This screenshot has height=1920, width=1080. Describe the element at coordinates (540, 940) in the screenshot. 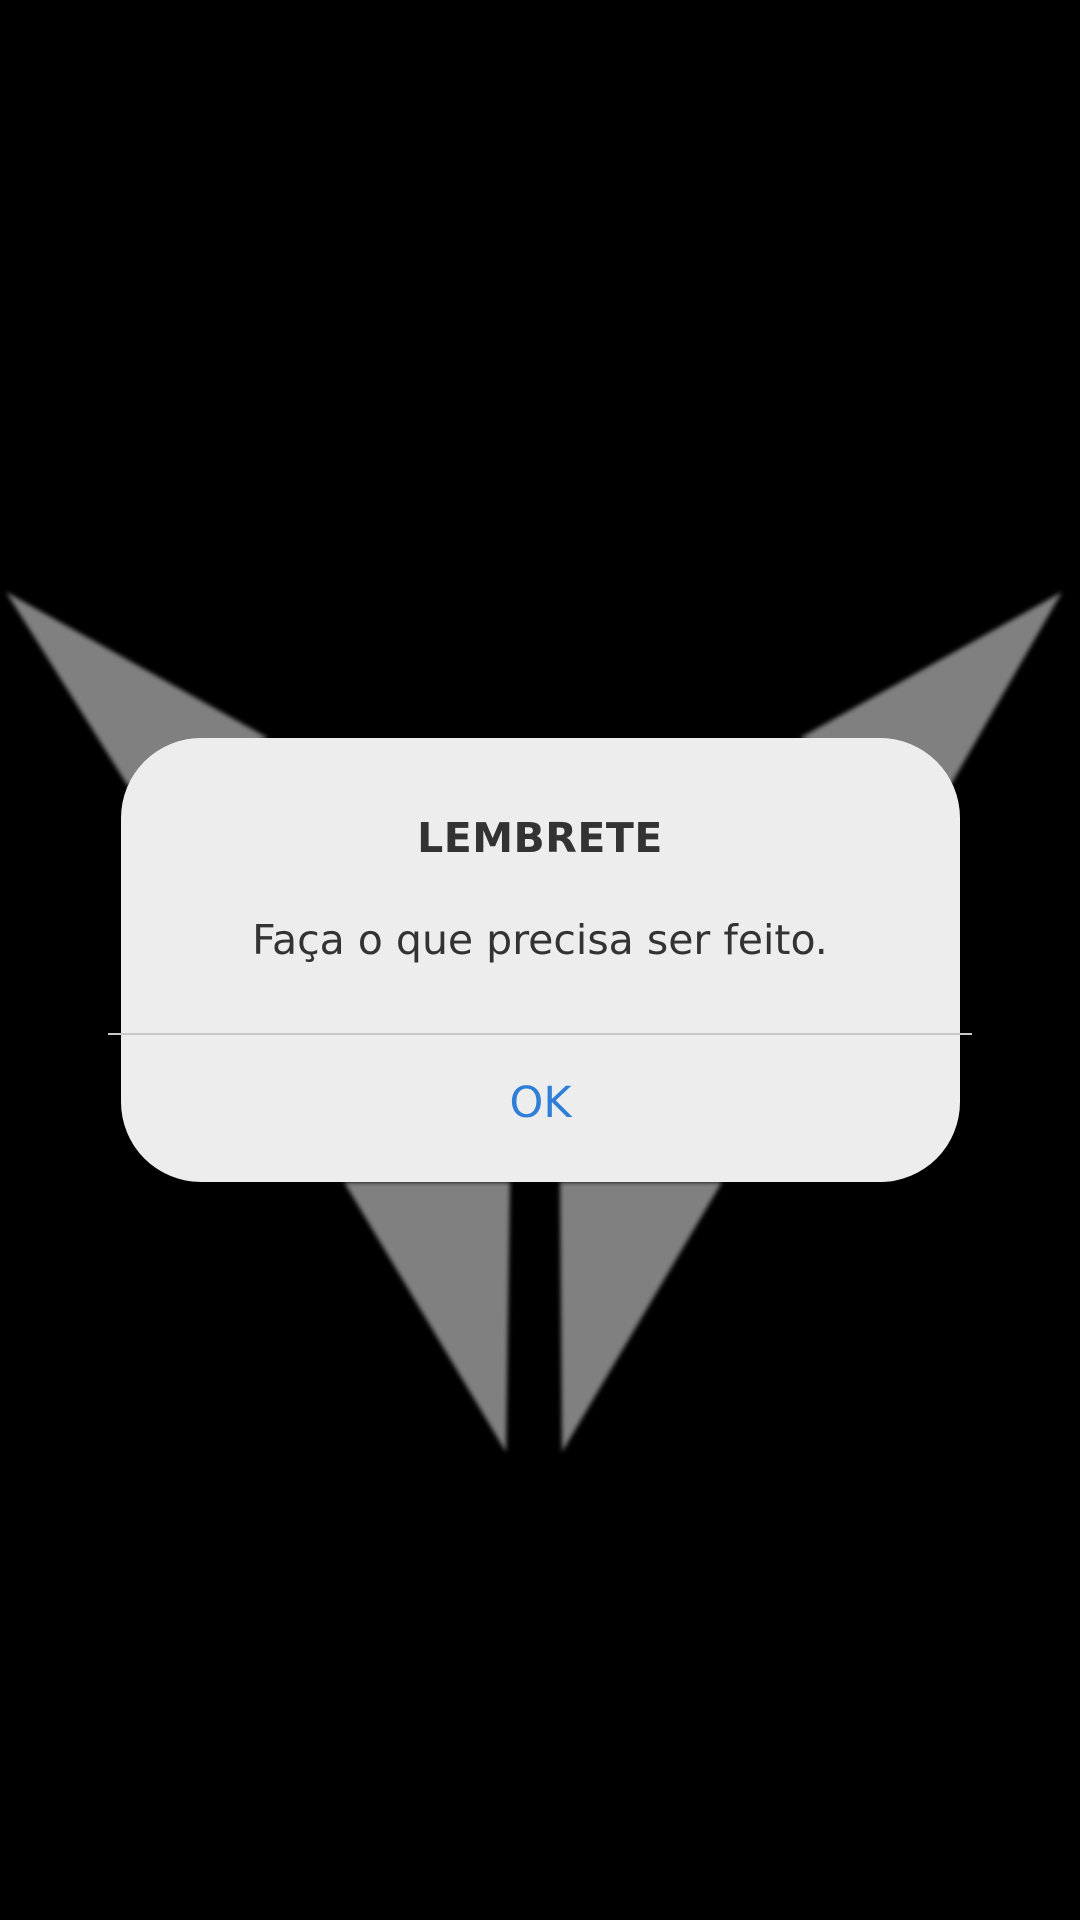

I see `dialog-message: Faça o que precisa ser feito.` at that location.